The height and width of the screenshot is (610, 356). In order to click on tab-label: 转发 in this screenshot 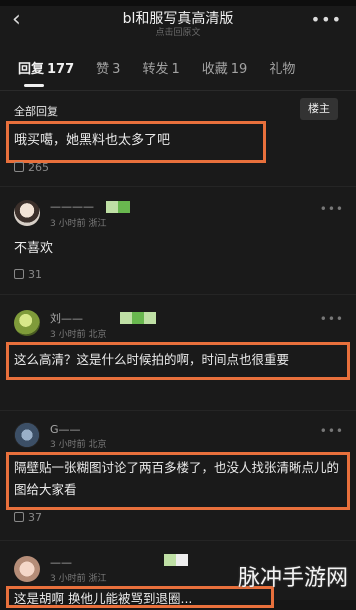, I will do `click(155, 69)`.